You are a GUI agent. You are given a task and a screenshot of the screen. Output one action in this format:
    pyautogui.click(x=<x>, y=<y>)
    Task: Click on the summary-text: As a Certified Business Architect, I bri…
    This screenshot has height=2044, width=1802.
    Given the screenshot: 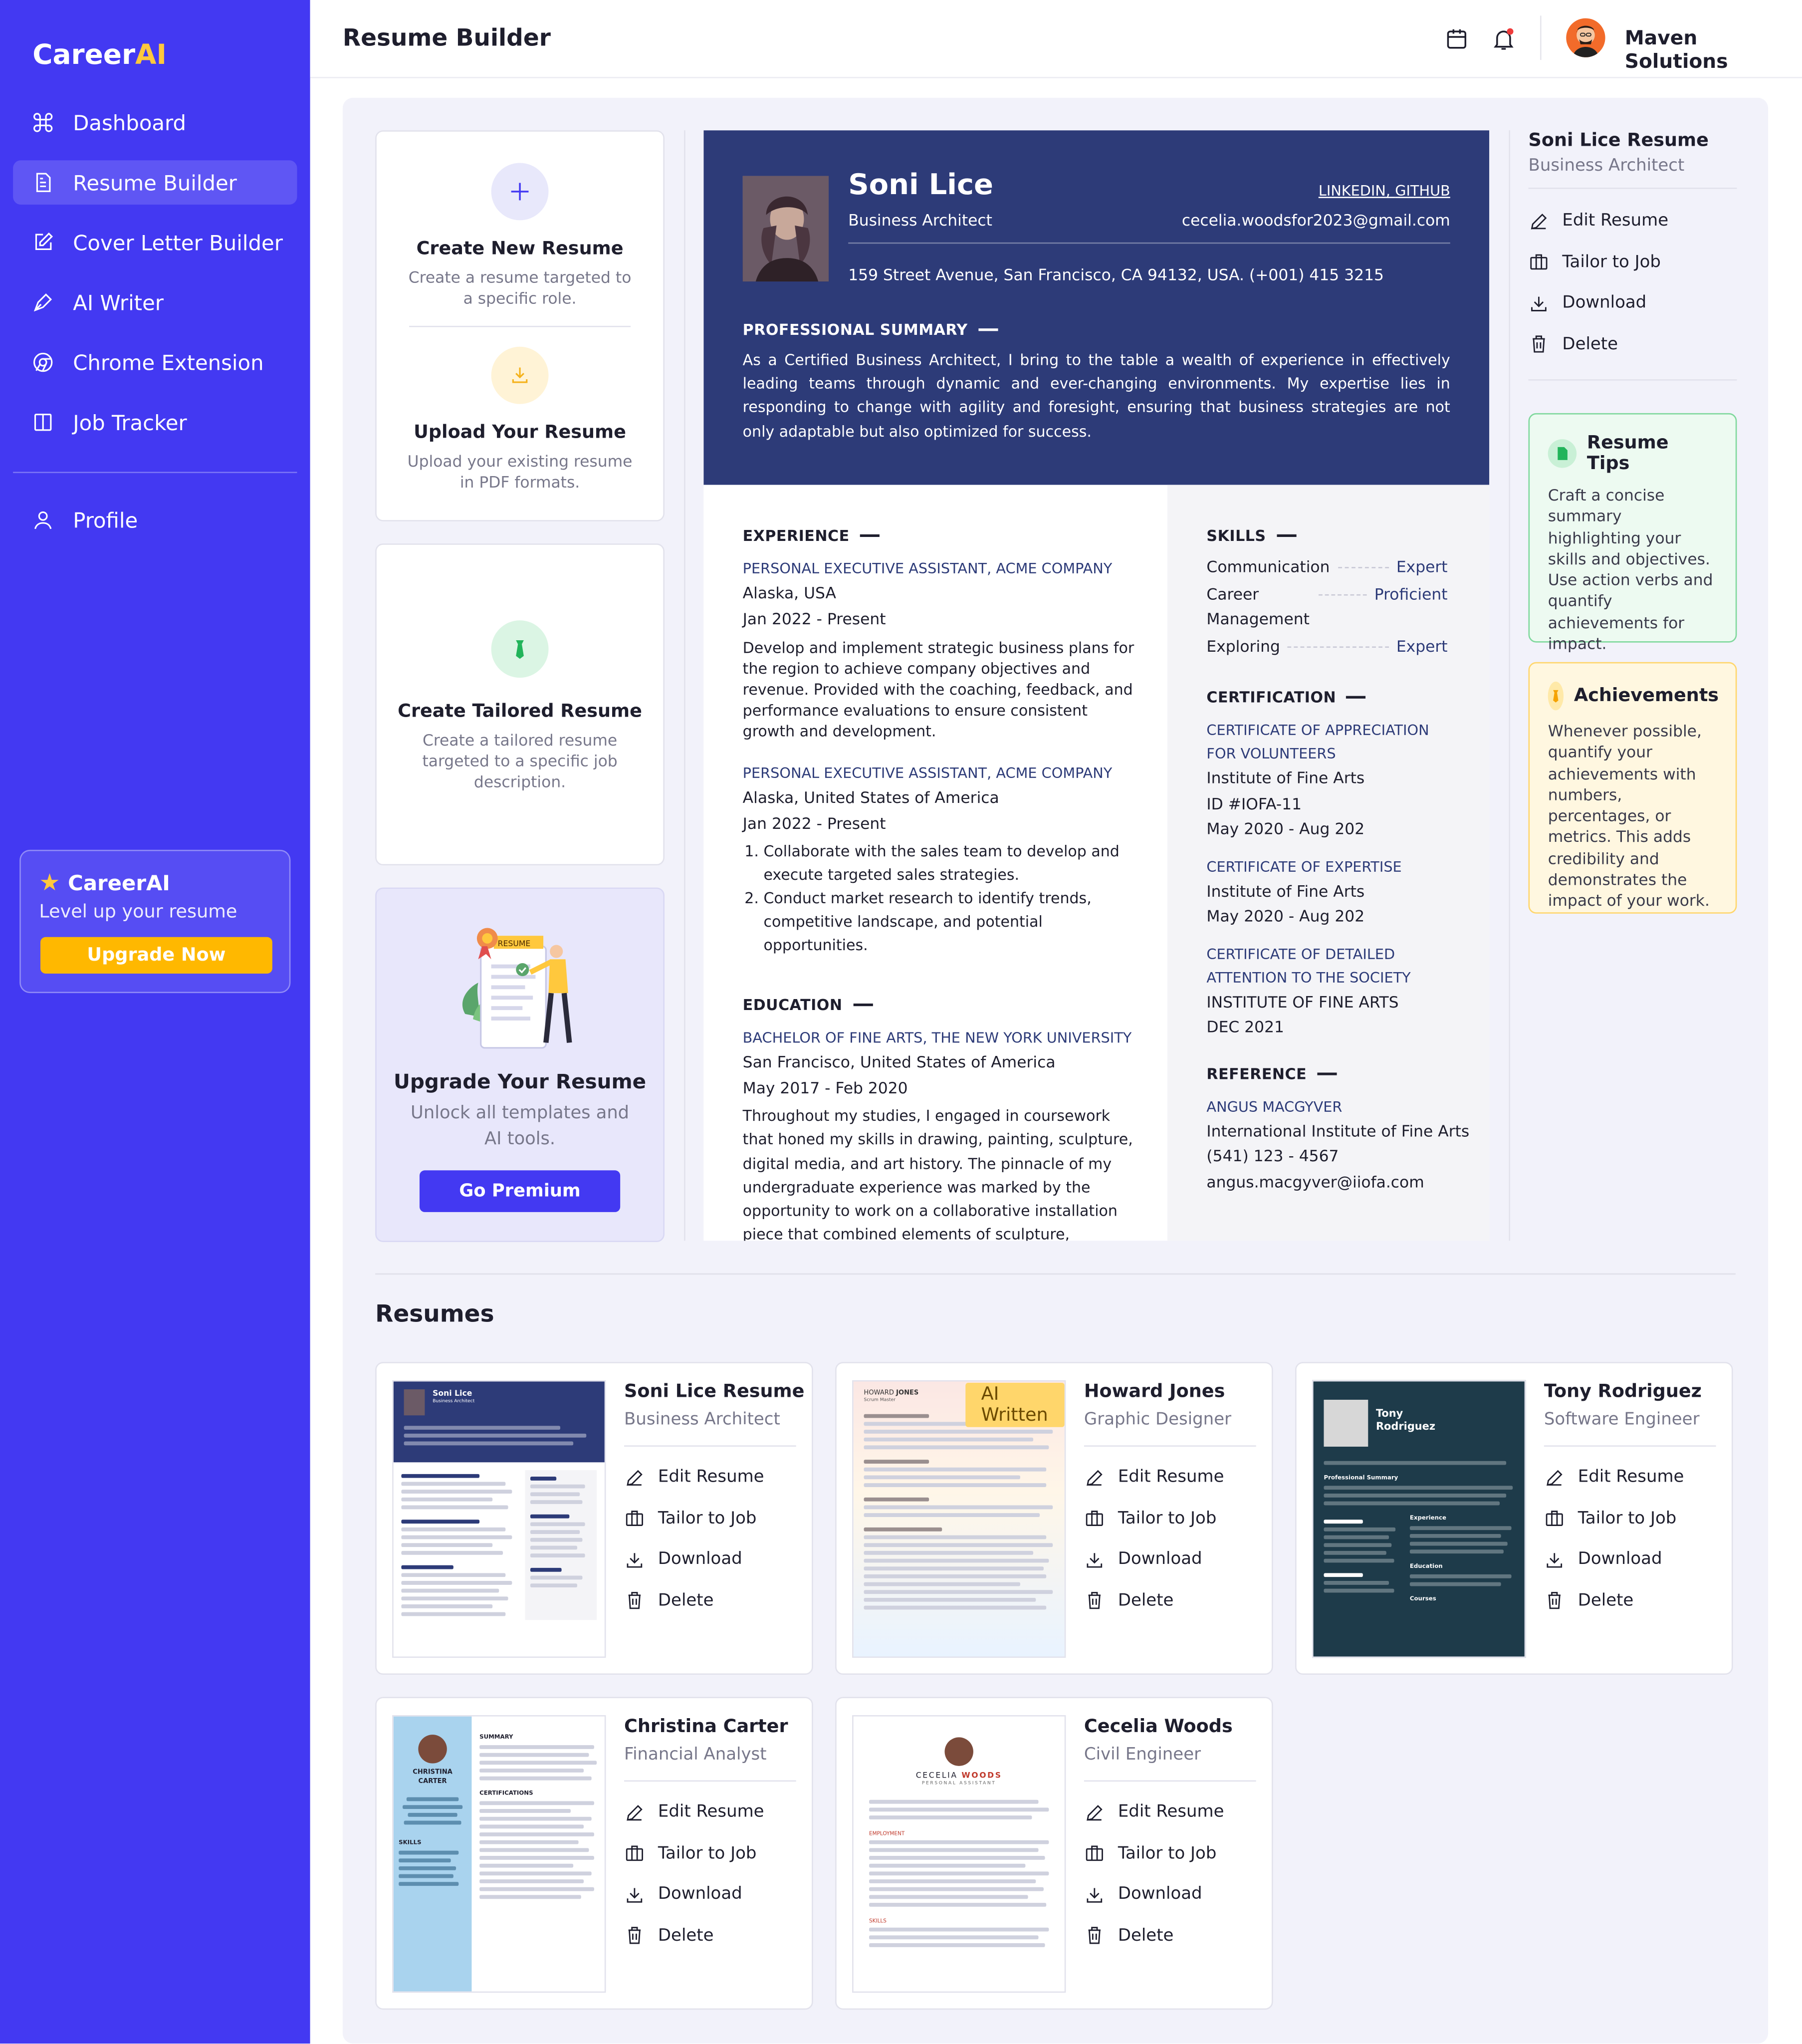 What is the action you would take?
    pyautogui.click(x=1096, y=395)
    